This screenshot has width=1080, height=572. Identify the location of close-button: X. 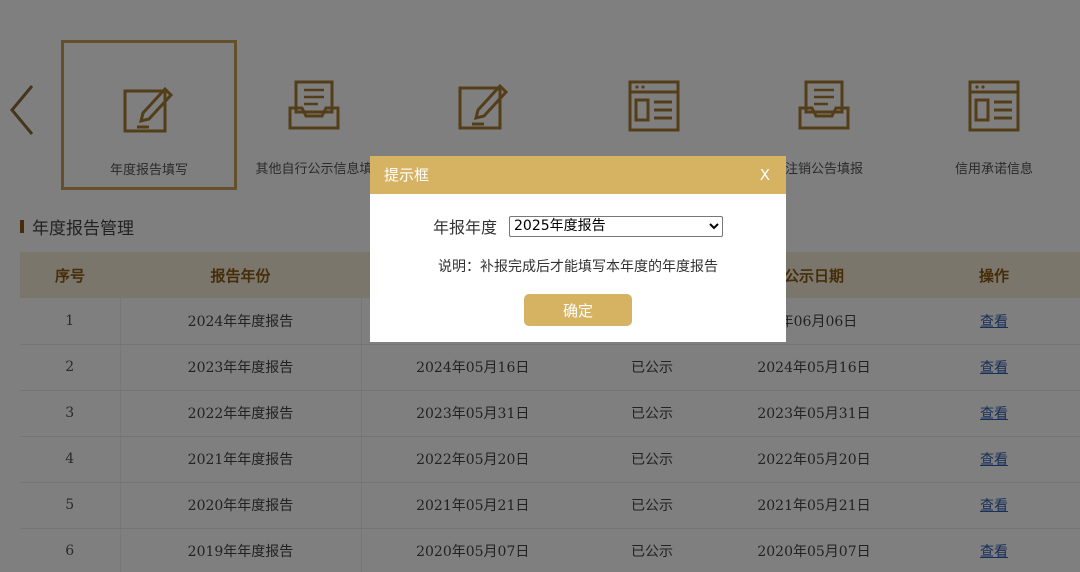
(765, 175).